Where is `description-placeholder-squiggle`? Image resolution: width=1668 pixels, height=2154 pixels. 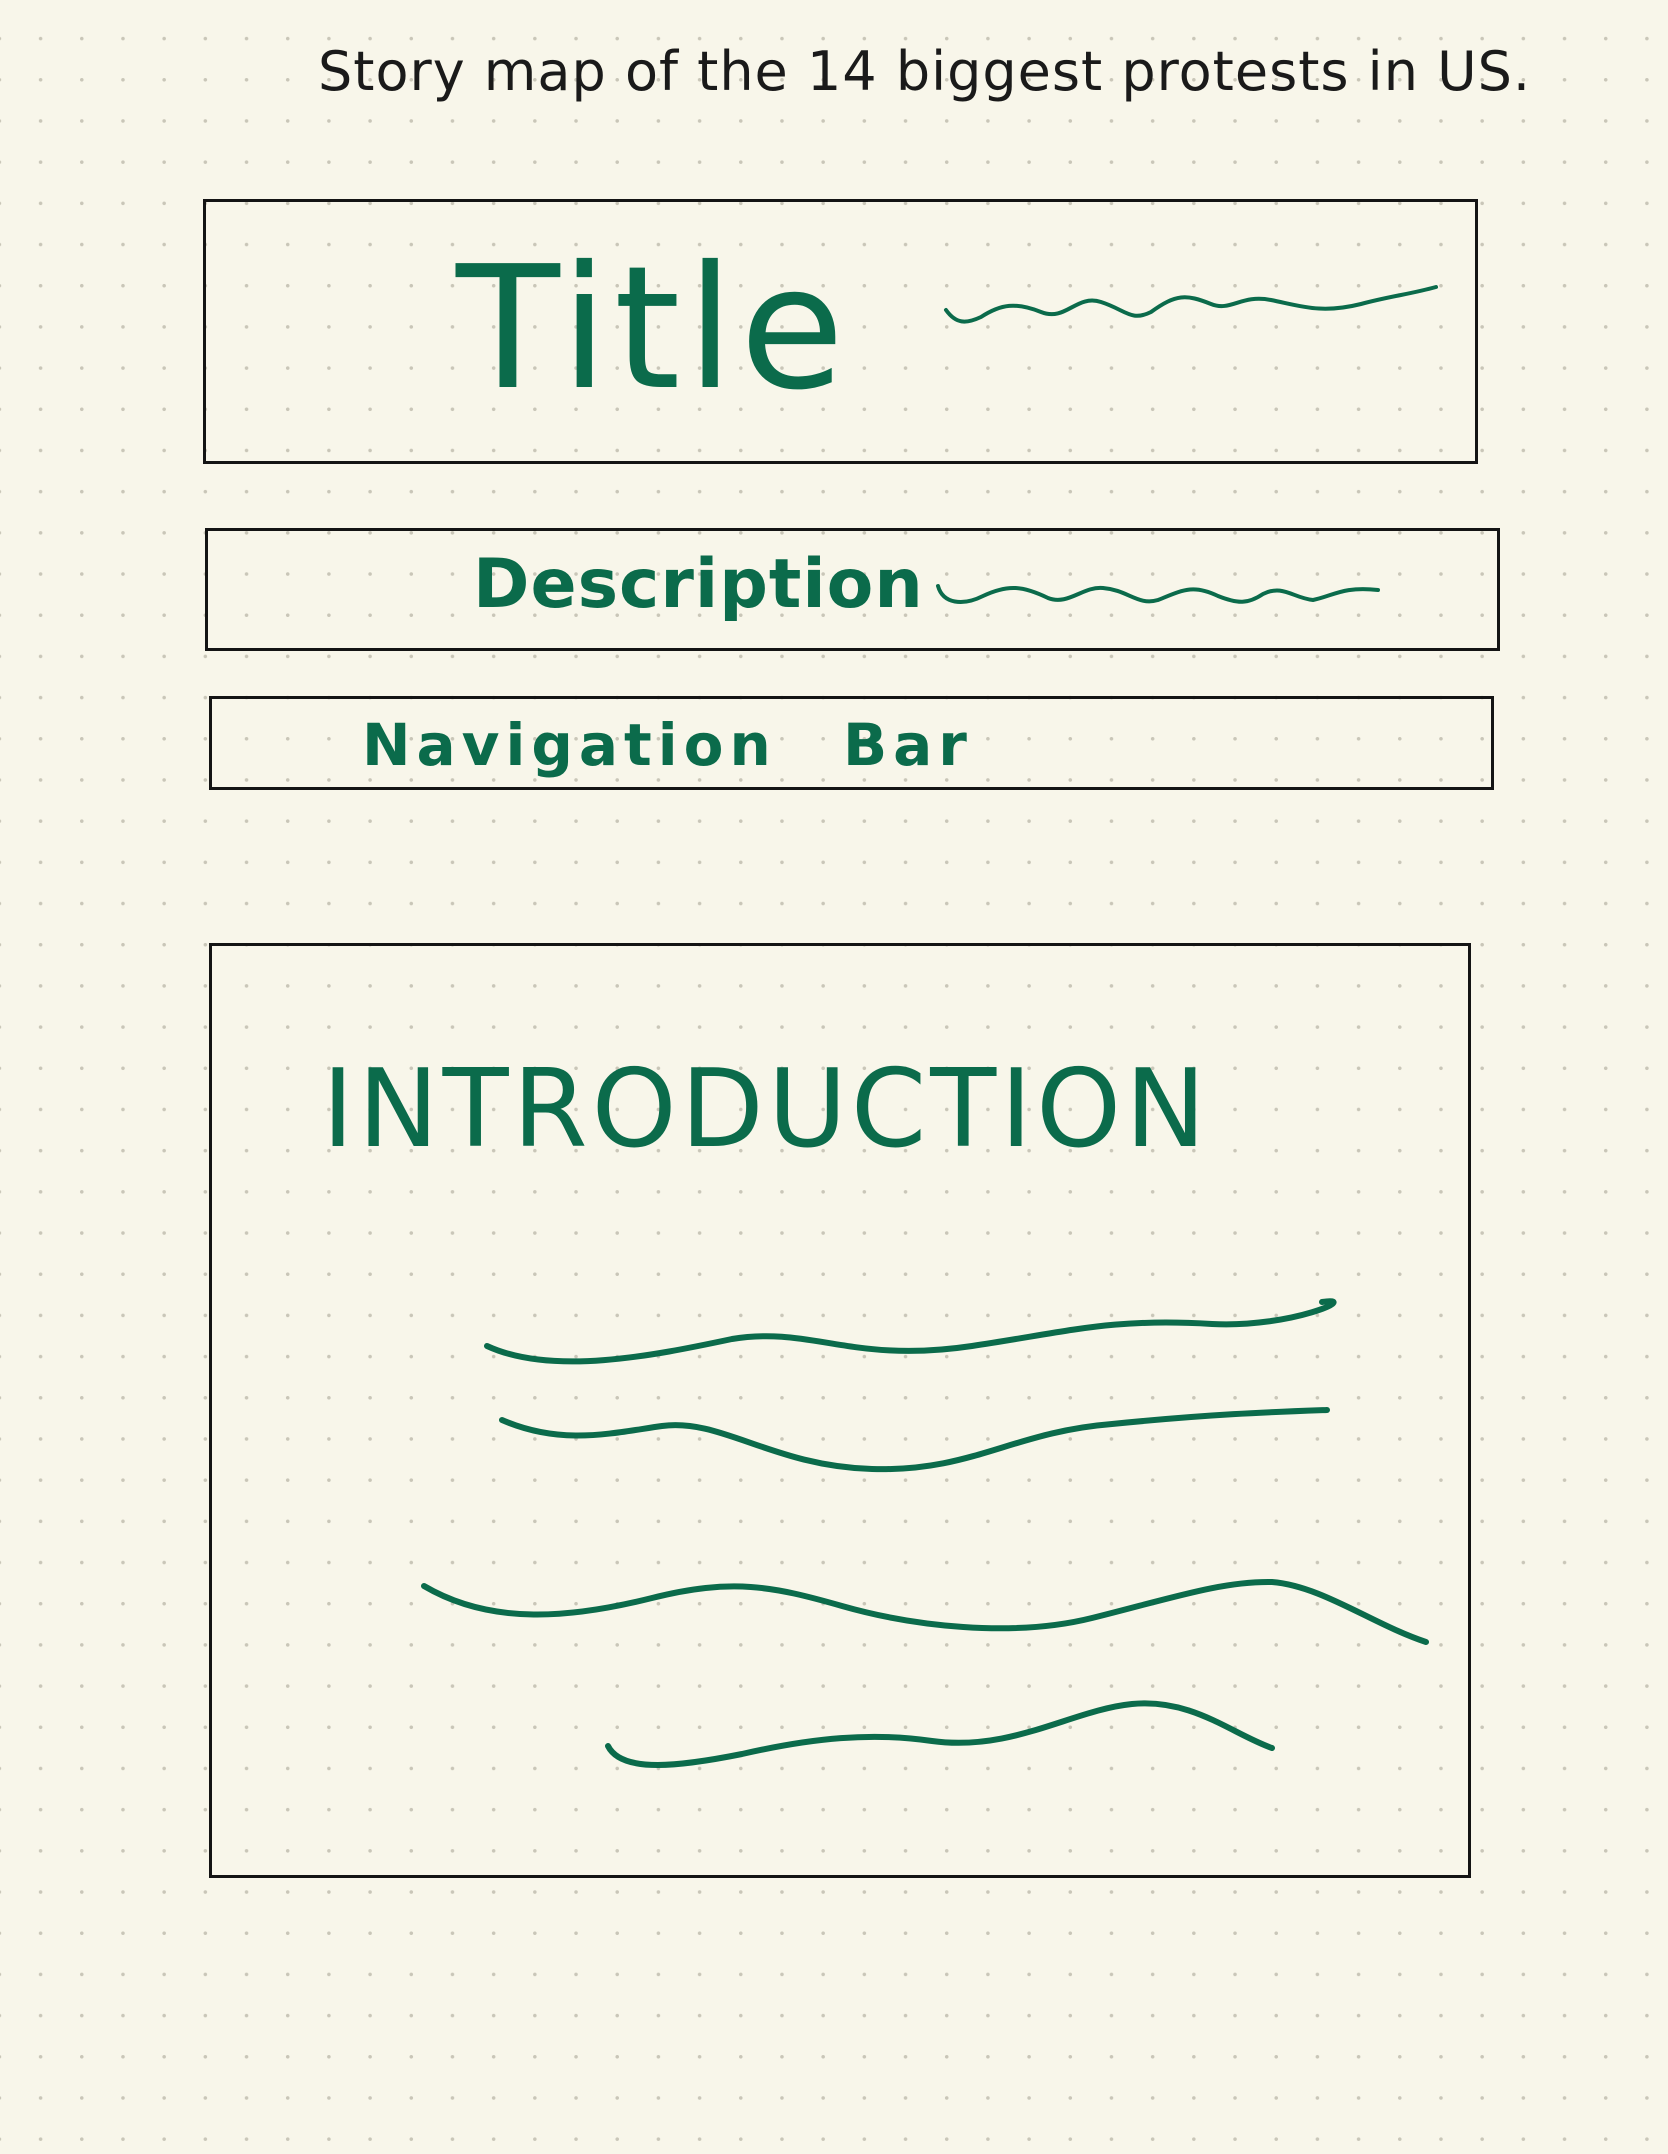 description-placeholder-squiggle is located at coordinates (1158, 594).